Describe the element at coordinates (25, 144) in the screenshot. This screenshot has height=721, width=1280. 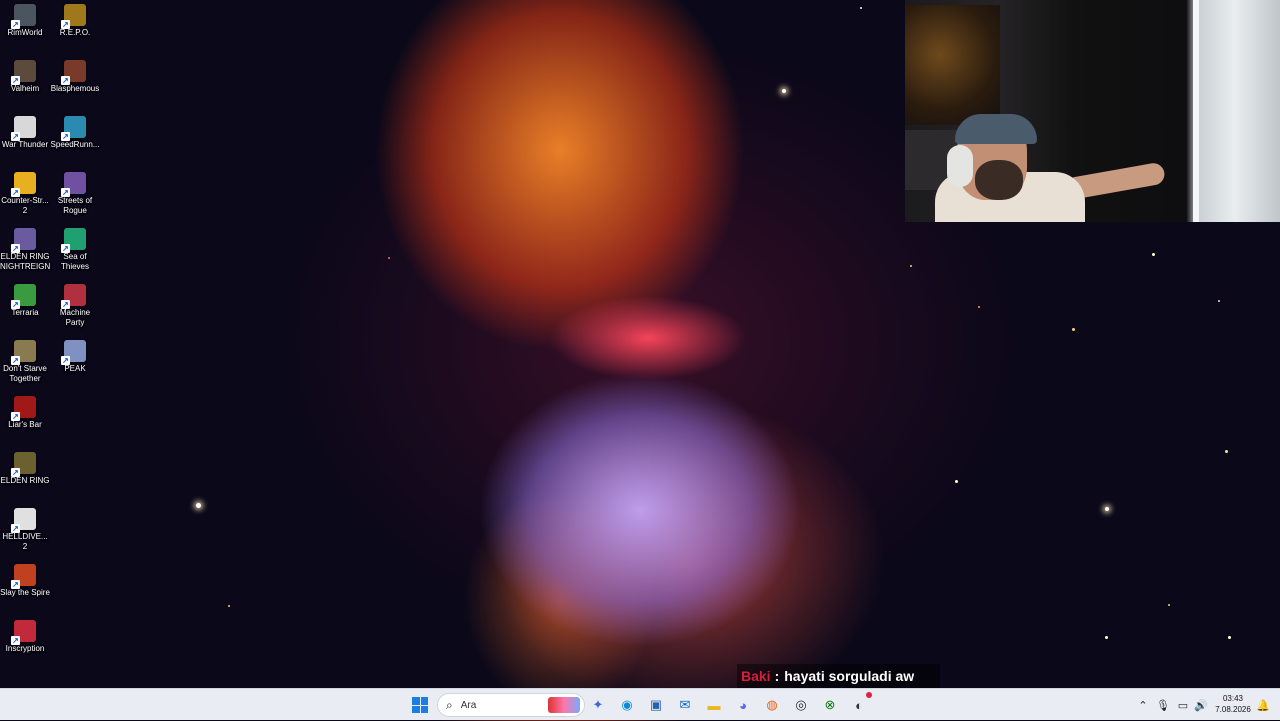
I see `shortcut-label: War Thunder` at that location.